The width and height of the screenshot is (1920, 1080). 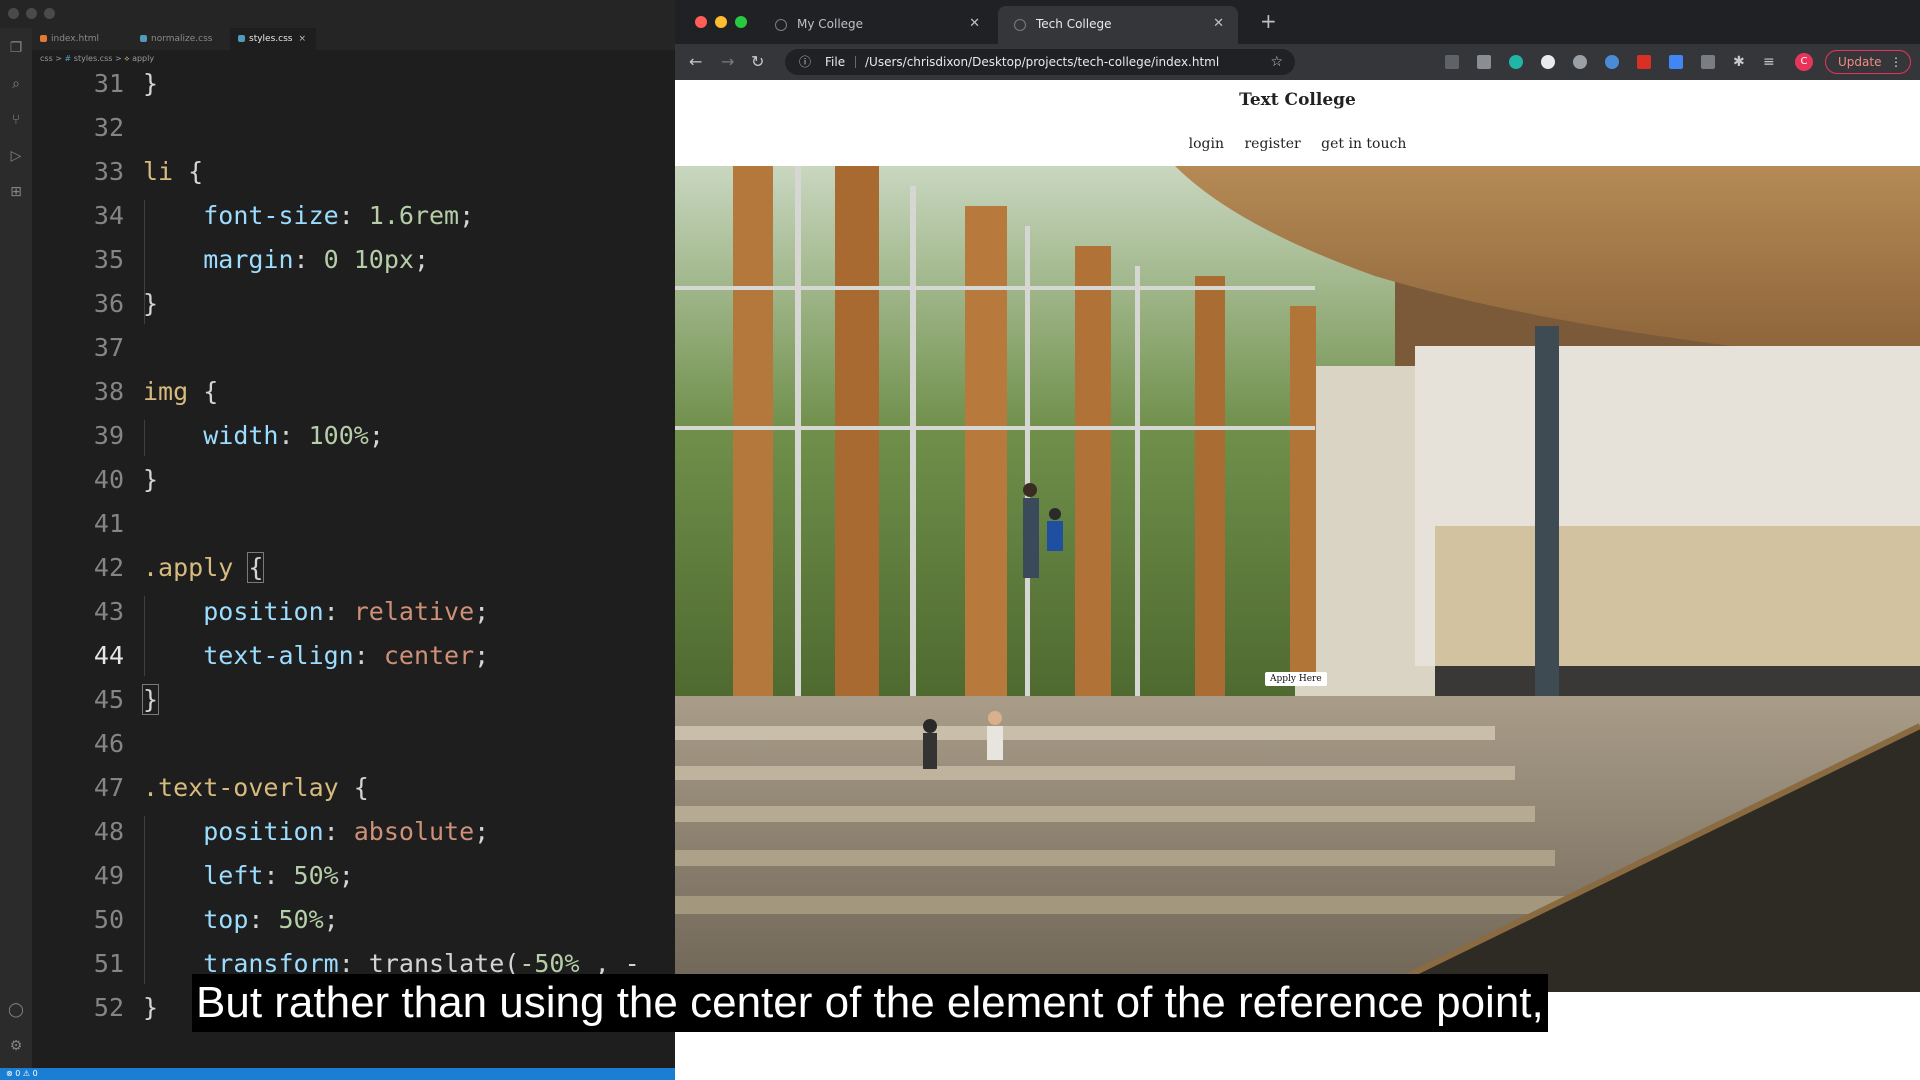 I want to click on code-line: 43 position: relative;, so click(x=337, y=612).